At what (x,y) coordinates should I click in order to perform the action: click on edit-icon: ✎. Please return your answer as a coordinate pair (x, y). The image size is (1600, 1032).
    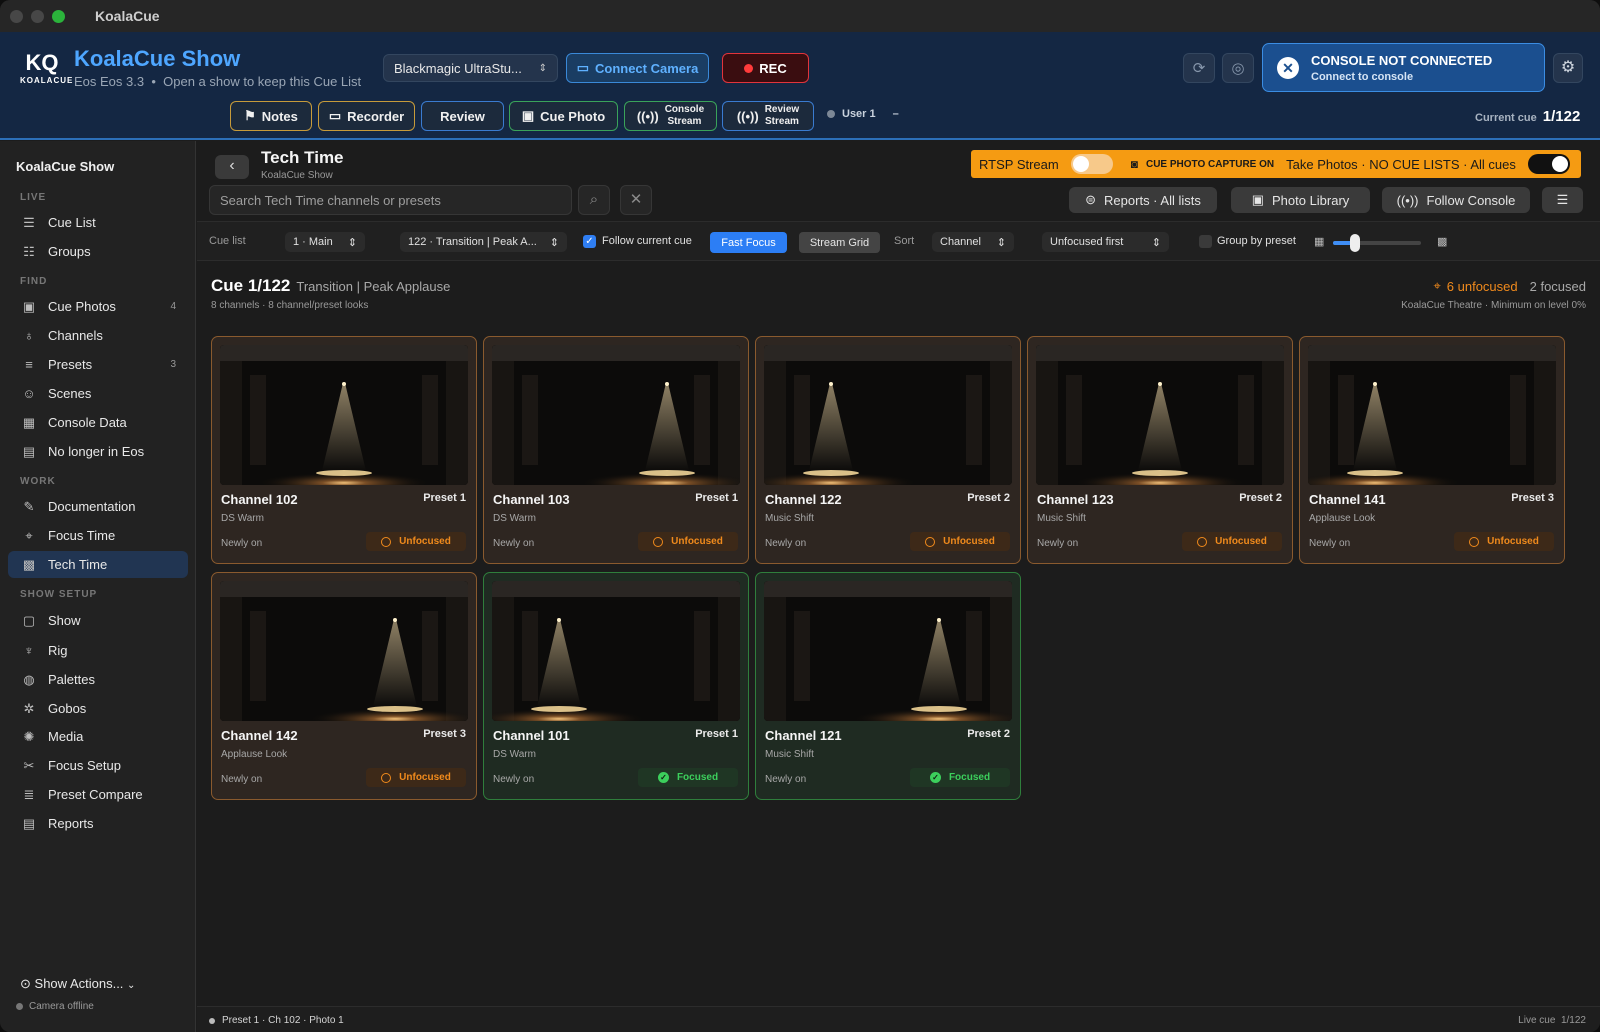
    Looking at the image, I should click on (29, 506).